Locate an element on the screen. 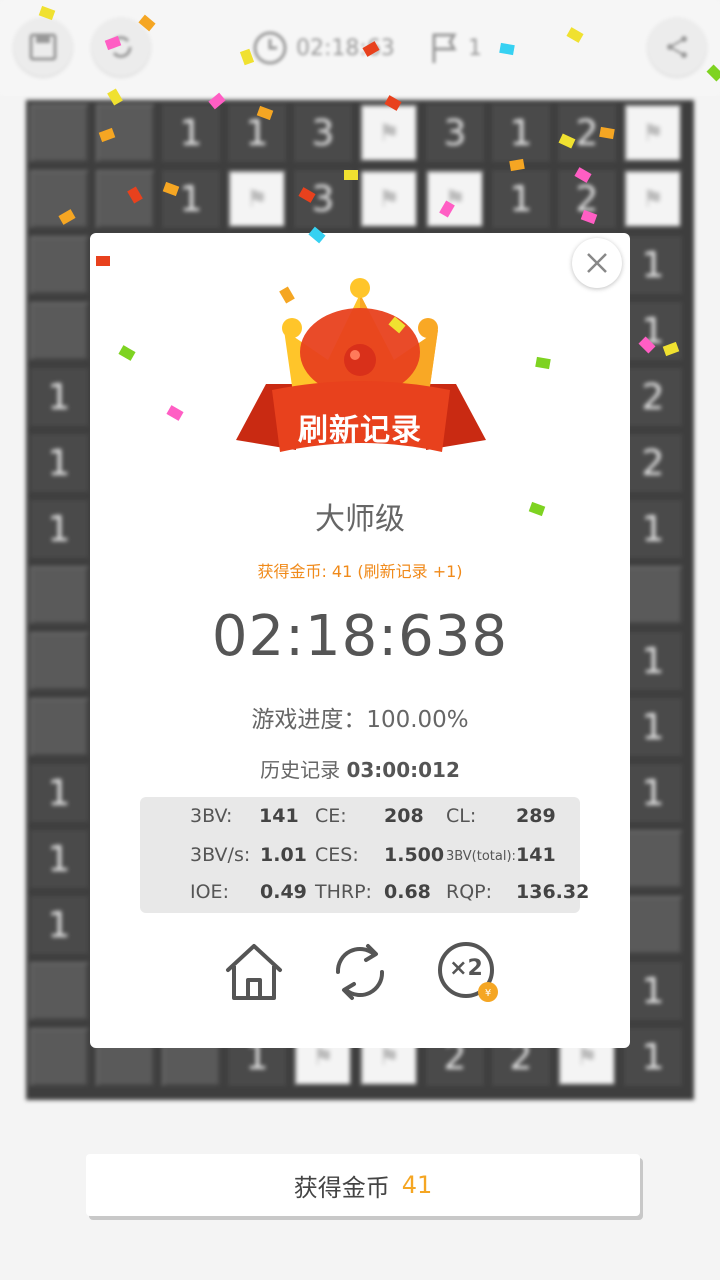 The width and height of the screenshot is (720, 1280). replay-button is located at coordinates (360, 972).